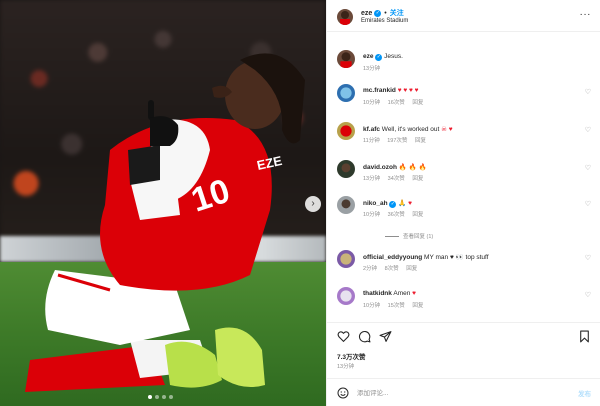 The width and height of the screenshot is (600, 406). I want to click on comment-likes: 197次赞, so click(397, 141).